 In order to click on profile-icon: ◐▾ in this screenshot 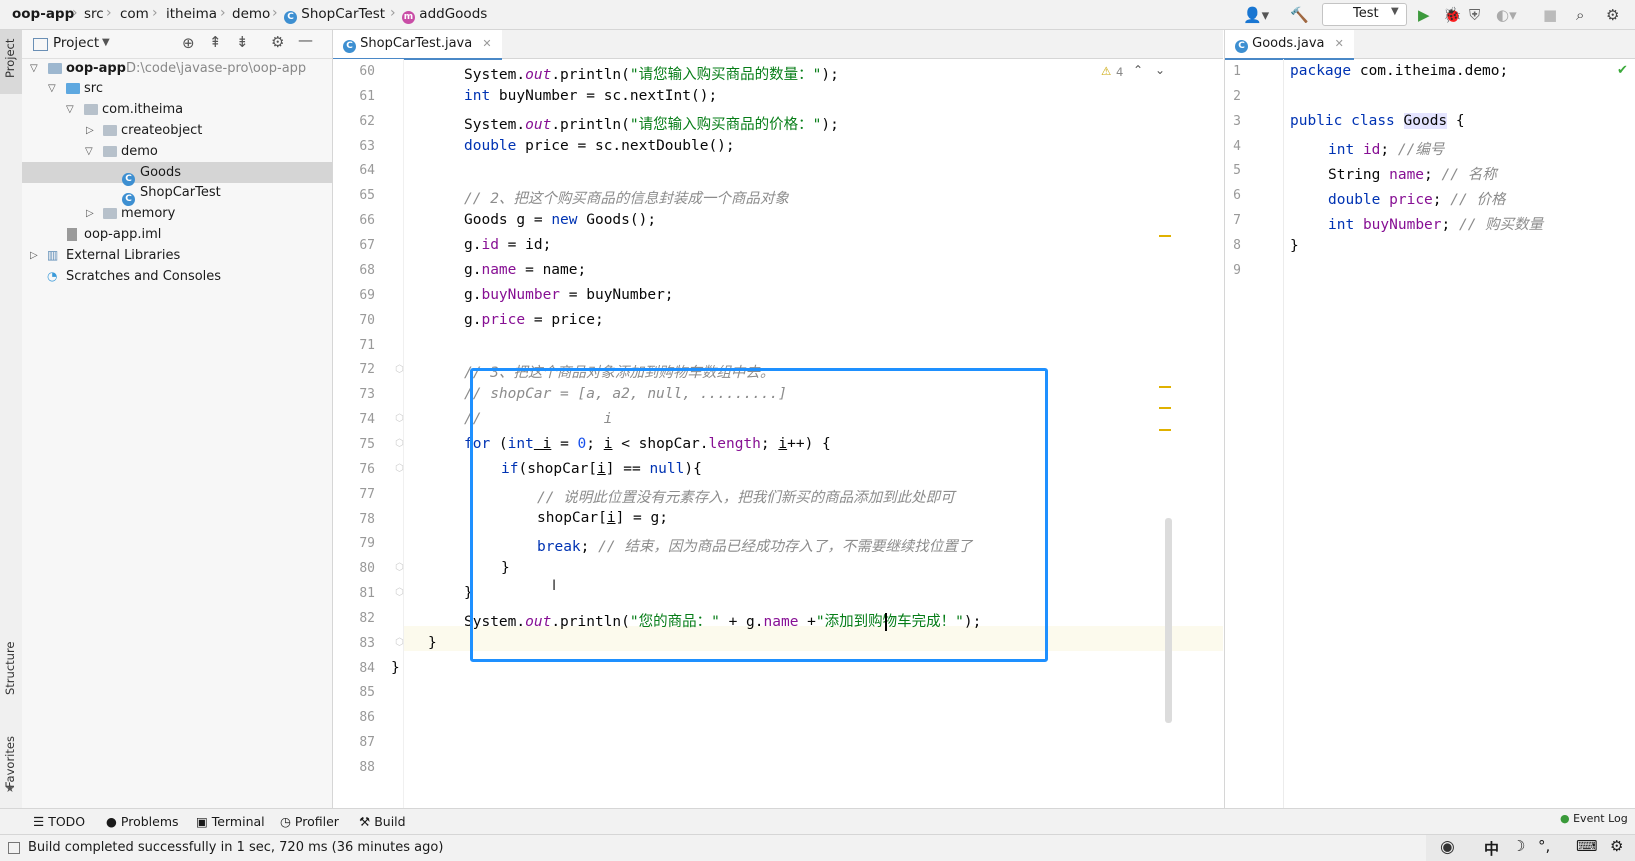, I will do `click(1506, 15)`.